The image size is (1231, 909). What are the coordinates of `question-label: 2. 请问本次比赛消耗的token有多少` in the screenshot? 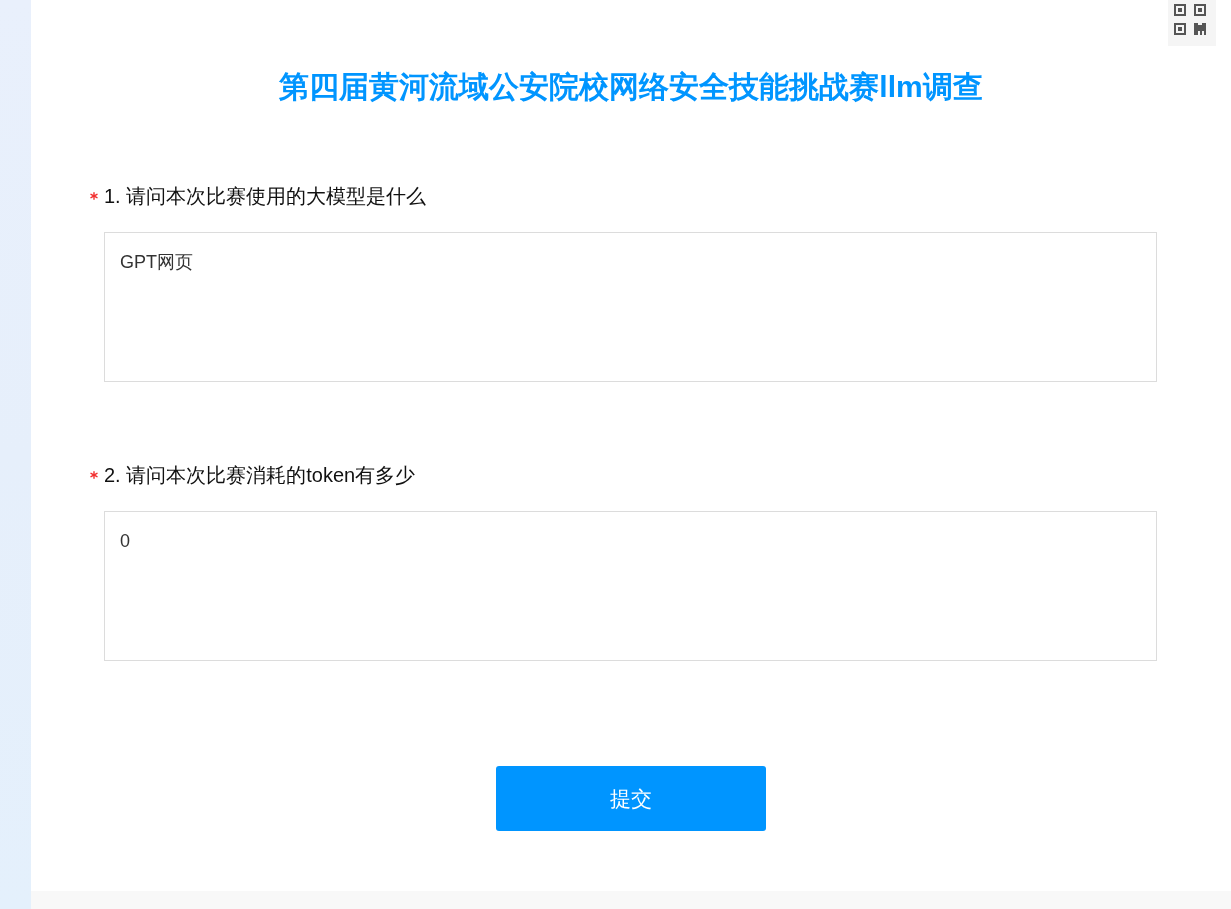 It's located at (260, 475).